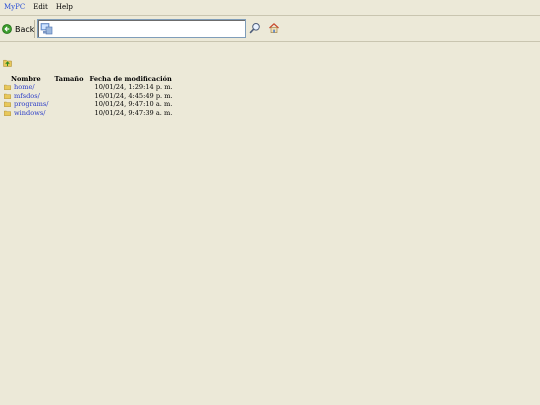 The height and width of the screenshot is (405, 540). I want to click on home-icon, so click(274, 28).